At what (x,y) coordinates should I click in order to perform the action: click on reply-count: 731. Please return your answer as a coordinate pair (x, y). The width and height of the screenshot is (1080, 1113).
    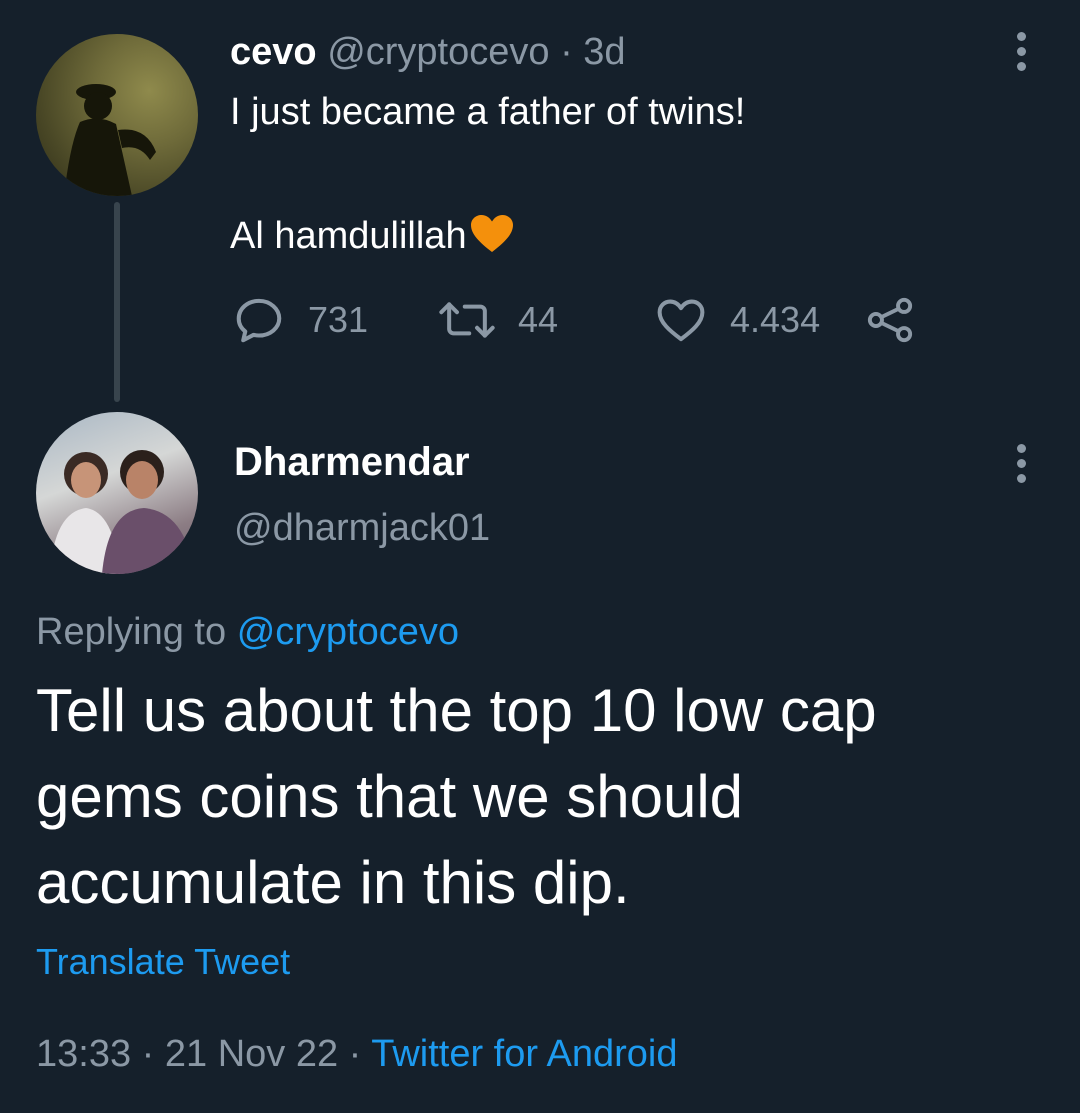
    Looking at the image, I should click on (338, 319).